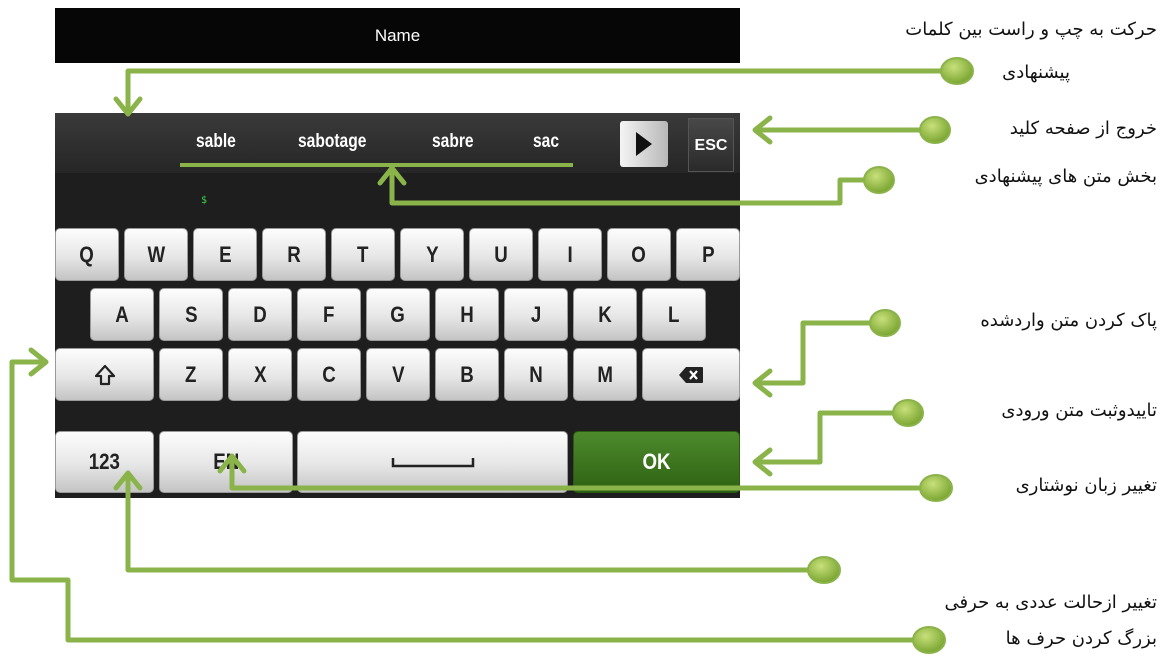 The height and width of the screenshot is (668, 1165). I want to click on annotation-capitalize: بزرگ کردن حرف ها, so click(1081, 638).